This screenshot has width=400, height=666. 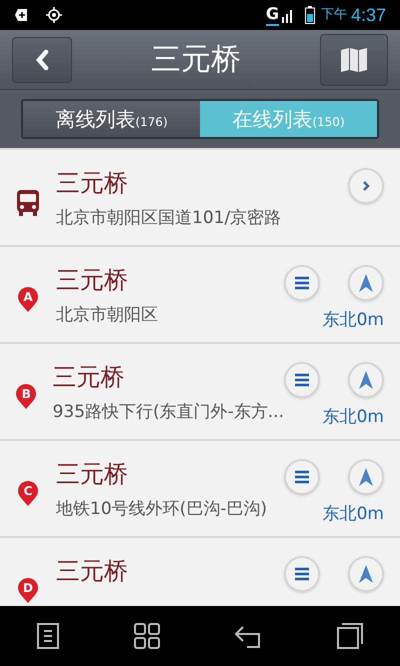 What do you see at coordinates (309, 15) in the screenshot?
I see `battery-icon` at bounding box center [309, 15].